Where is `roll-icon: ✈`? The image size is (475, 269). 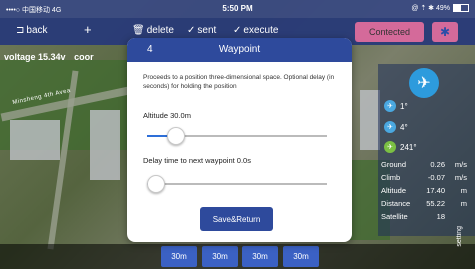
roll-icon: ✈ is located at coordinates (390, 106).